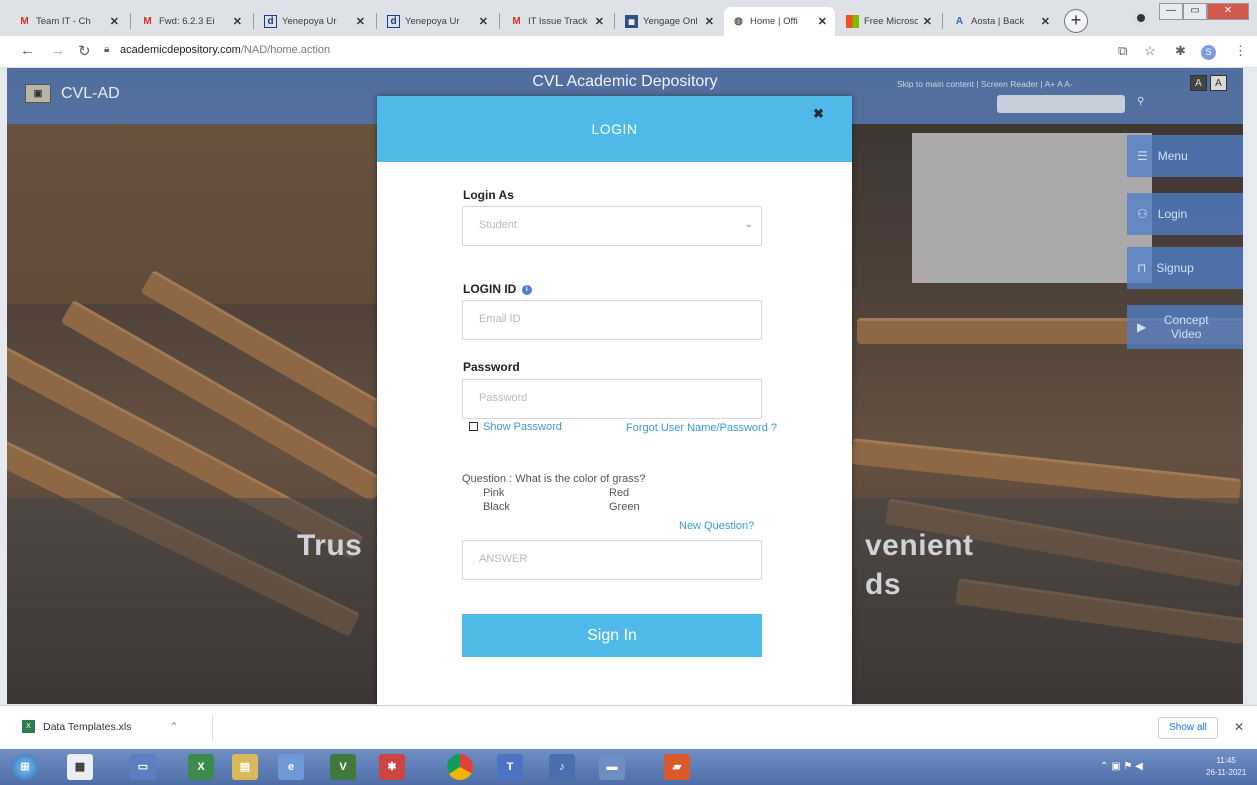  What do you see at coordinates (80, 767) in the screenshot?
I see `calculator-icon: ▦` at bounding box center [80, 767].